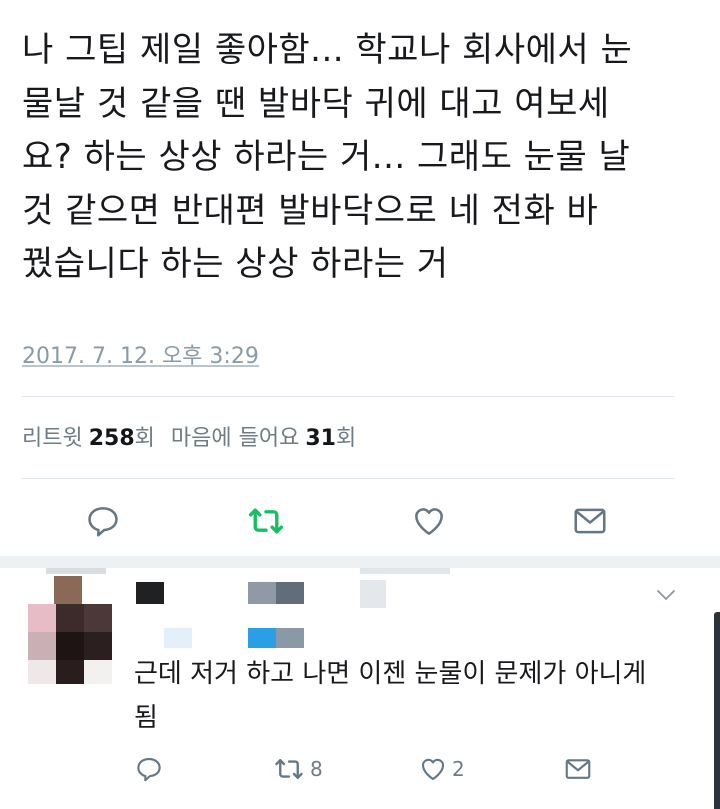  I want to click on retweet-stat-label: 리트윗, so click(52, 438).